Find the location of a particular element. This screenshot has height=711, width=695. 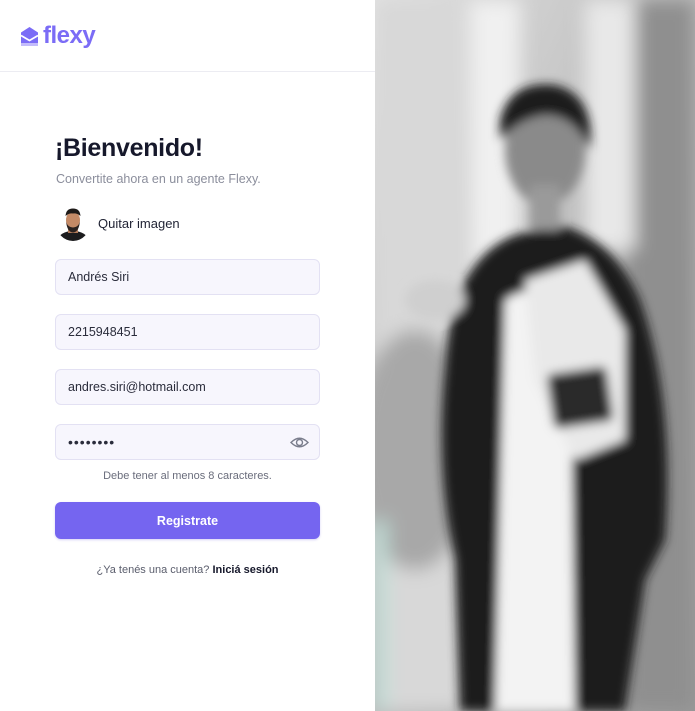

login-prompt: ¿Ya tenés una cuenta? Iniciá sesión is located at coordinates (187, 570).